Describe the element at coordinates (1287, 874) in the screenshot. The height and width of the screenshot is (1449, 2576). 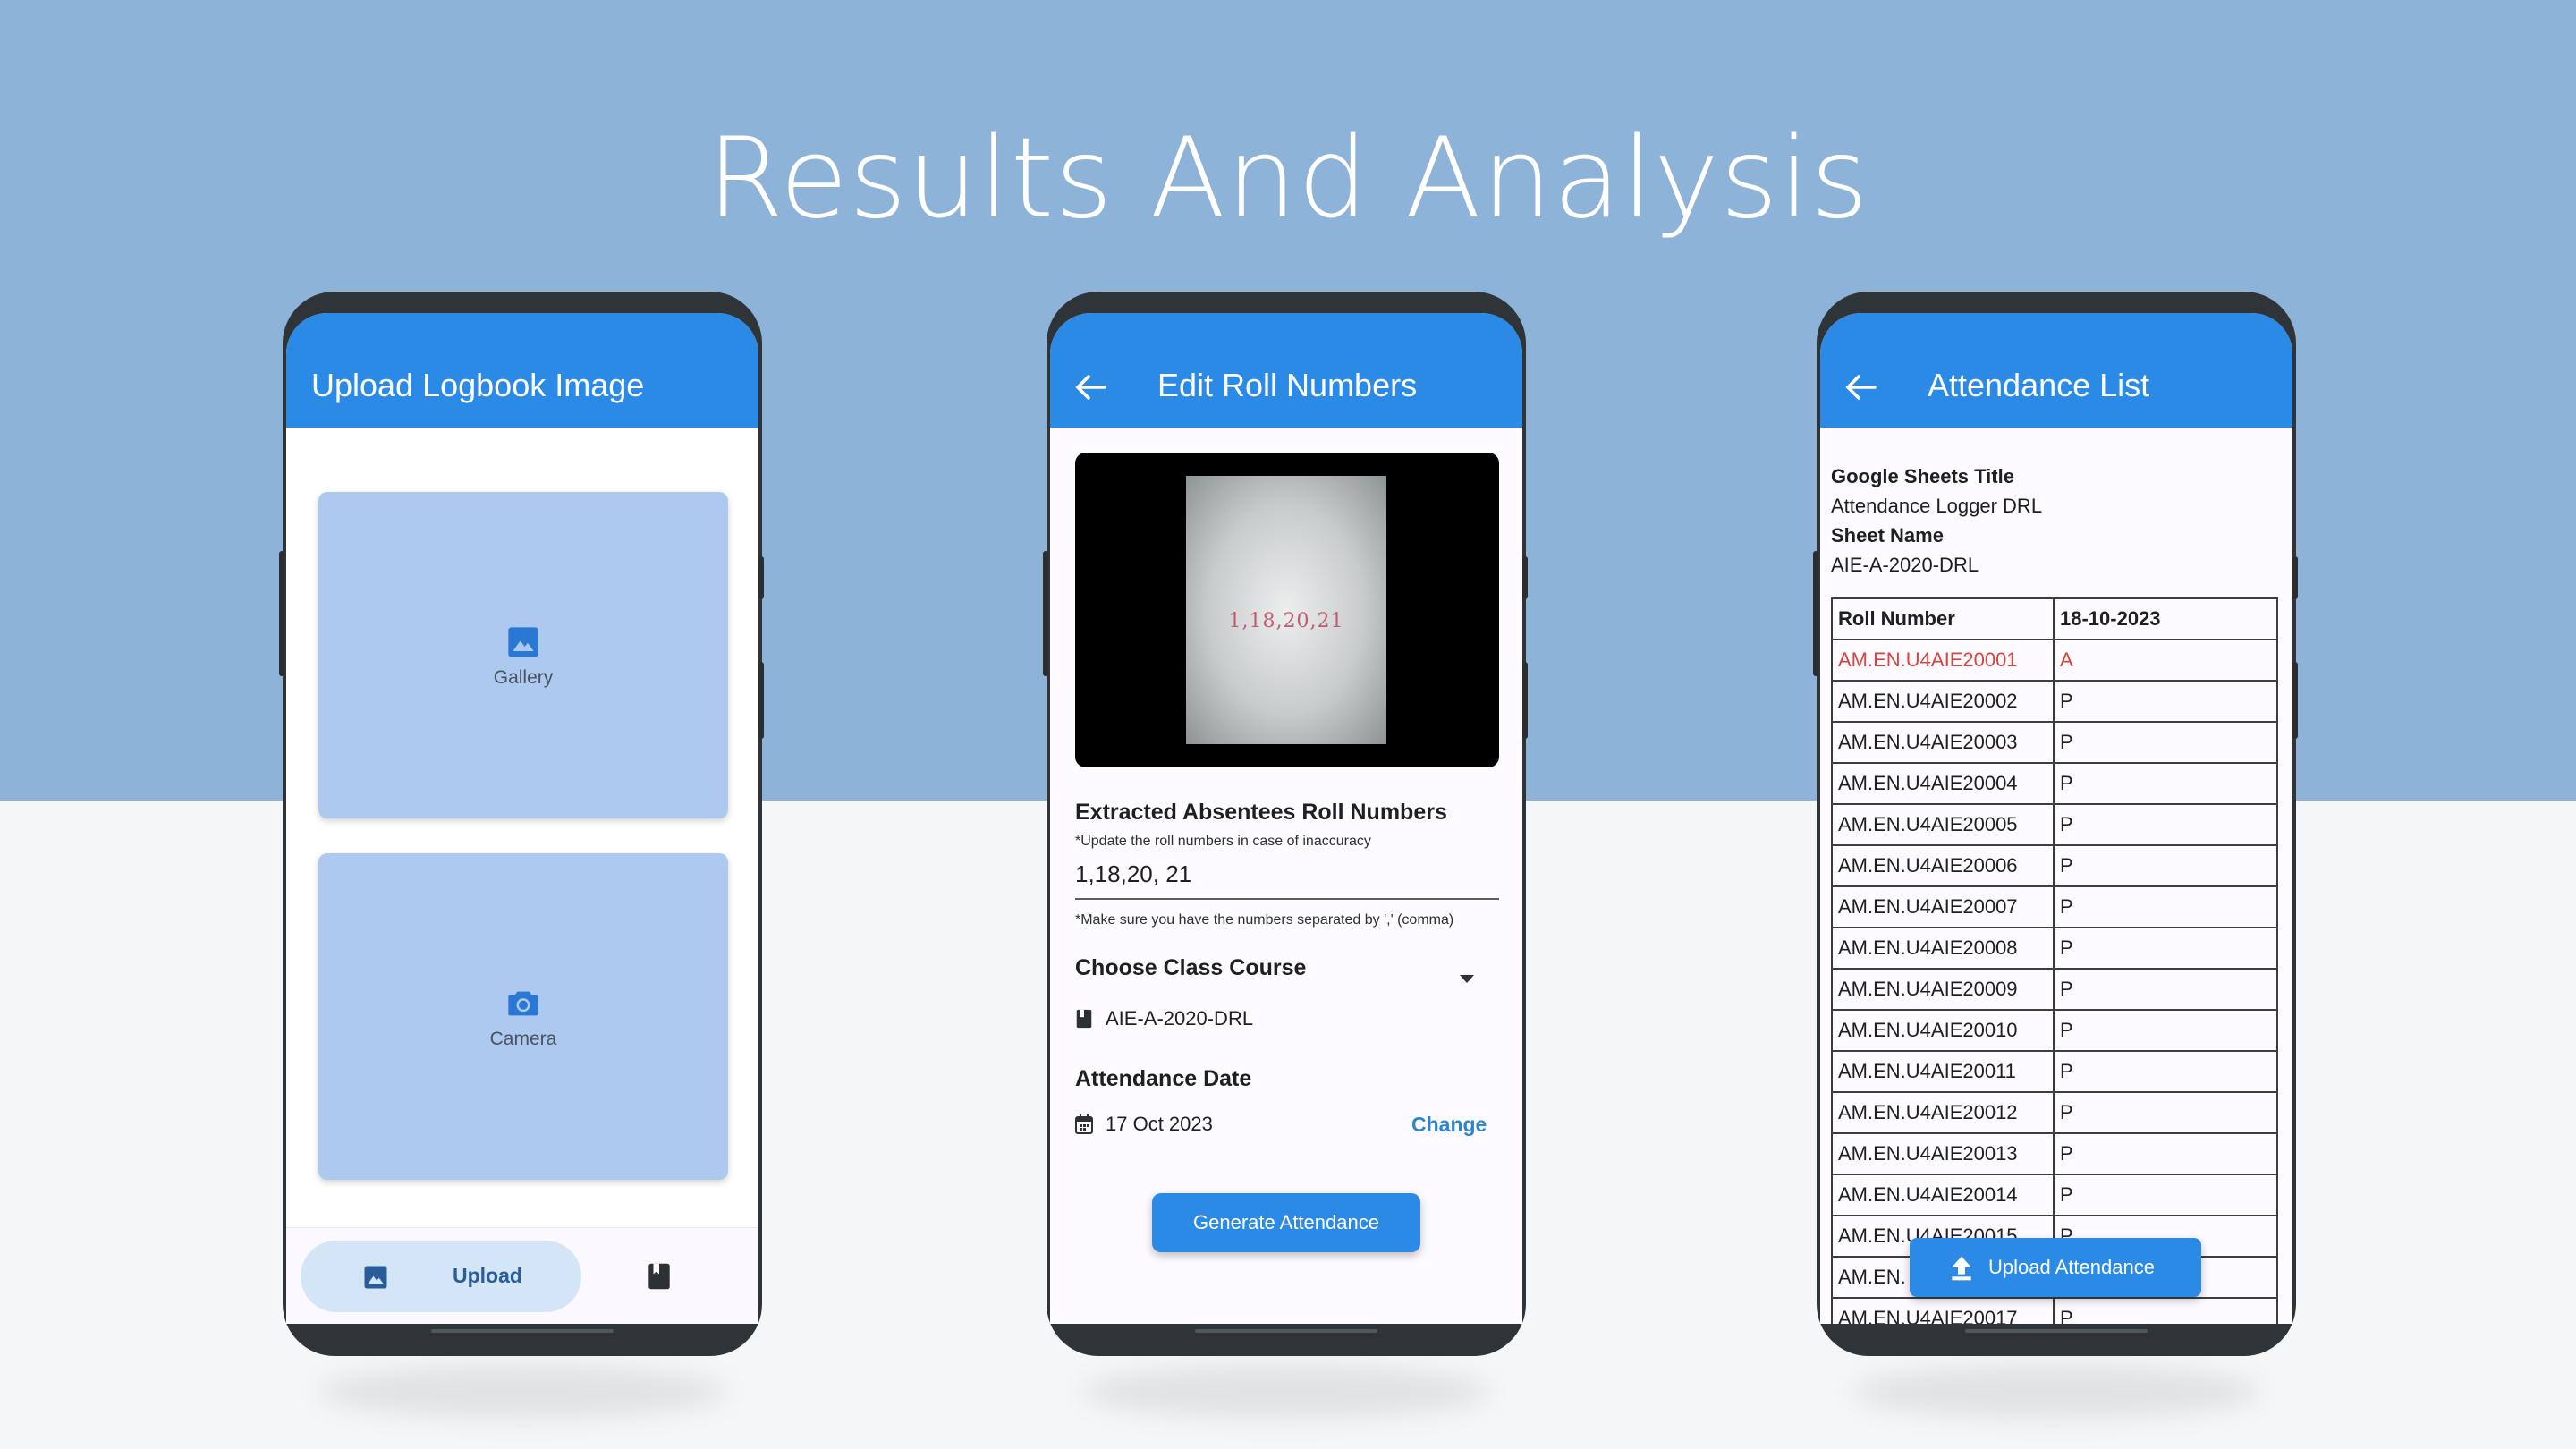
I see `roll-numbers-input: 1,18,20, 21` at that location.